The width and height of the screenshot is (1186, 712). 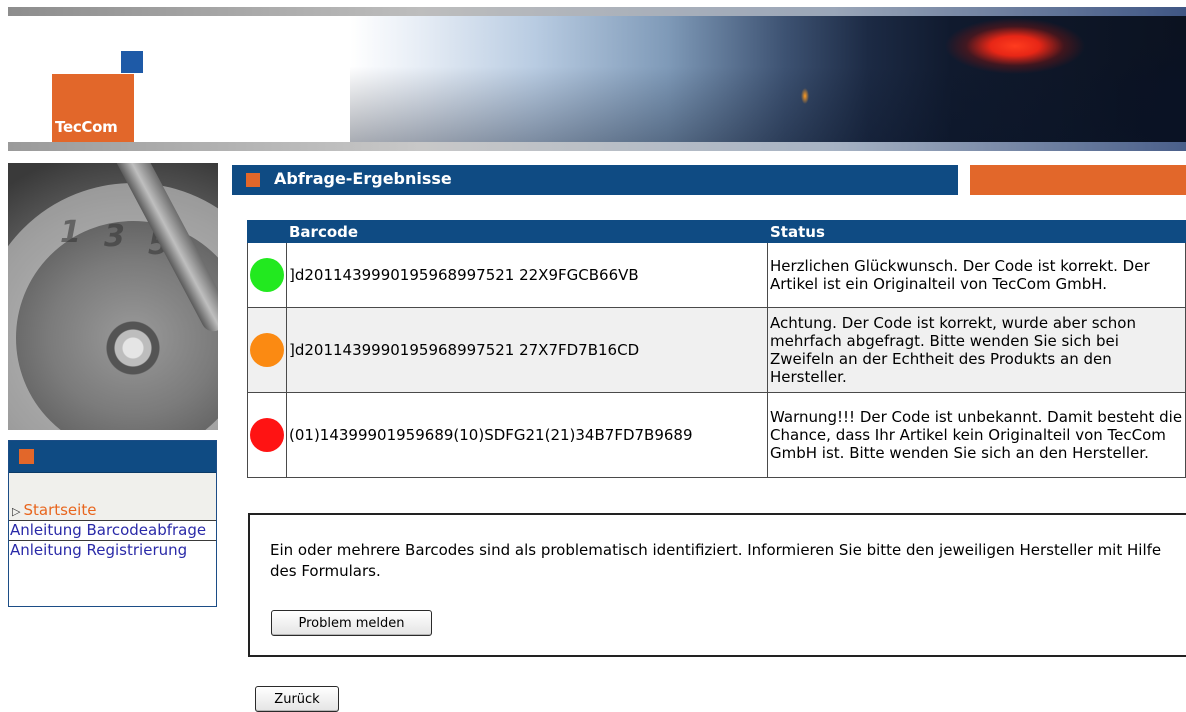 What do you see at coordinates (86, 127) in the screenshot?
I see `logo-text: TecCom` at bounding box center [86, 127].